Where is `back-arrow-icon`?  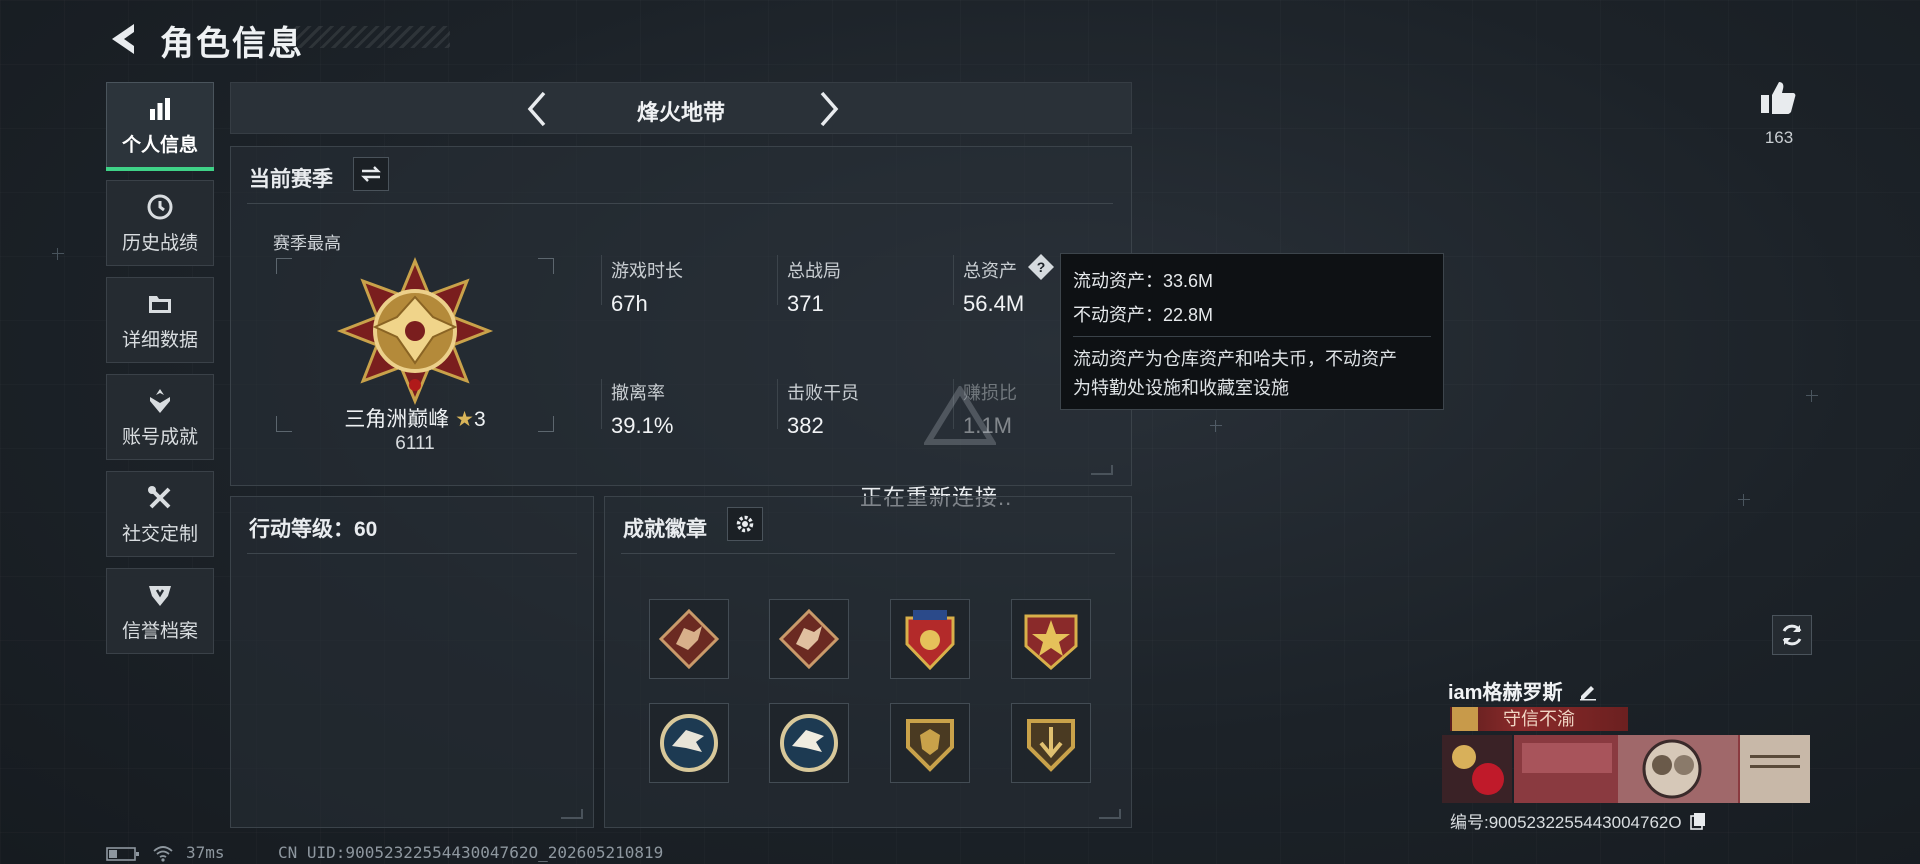
back-arrow-icon is located at coordinates (123, 39).